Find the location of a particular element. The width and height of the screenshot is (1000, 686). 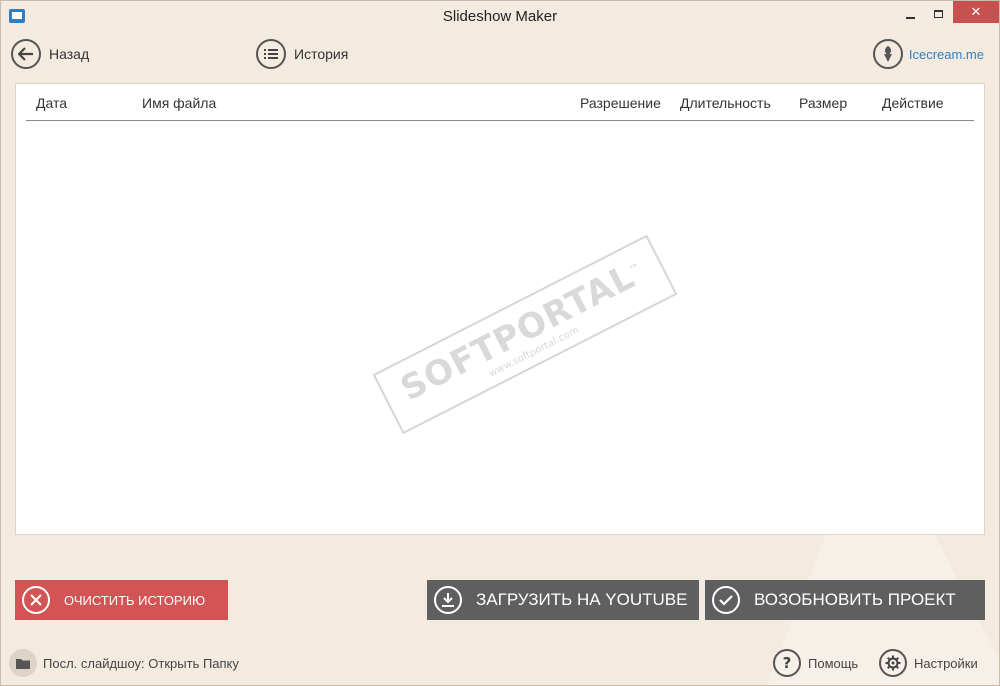

gear-icon is located at coordinates (893, 663).